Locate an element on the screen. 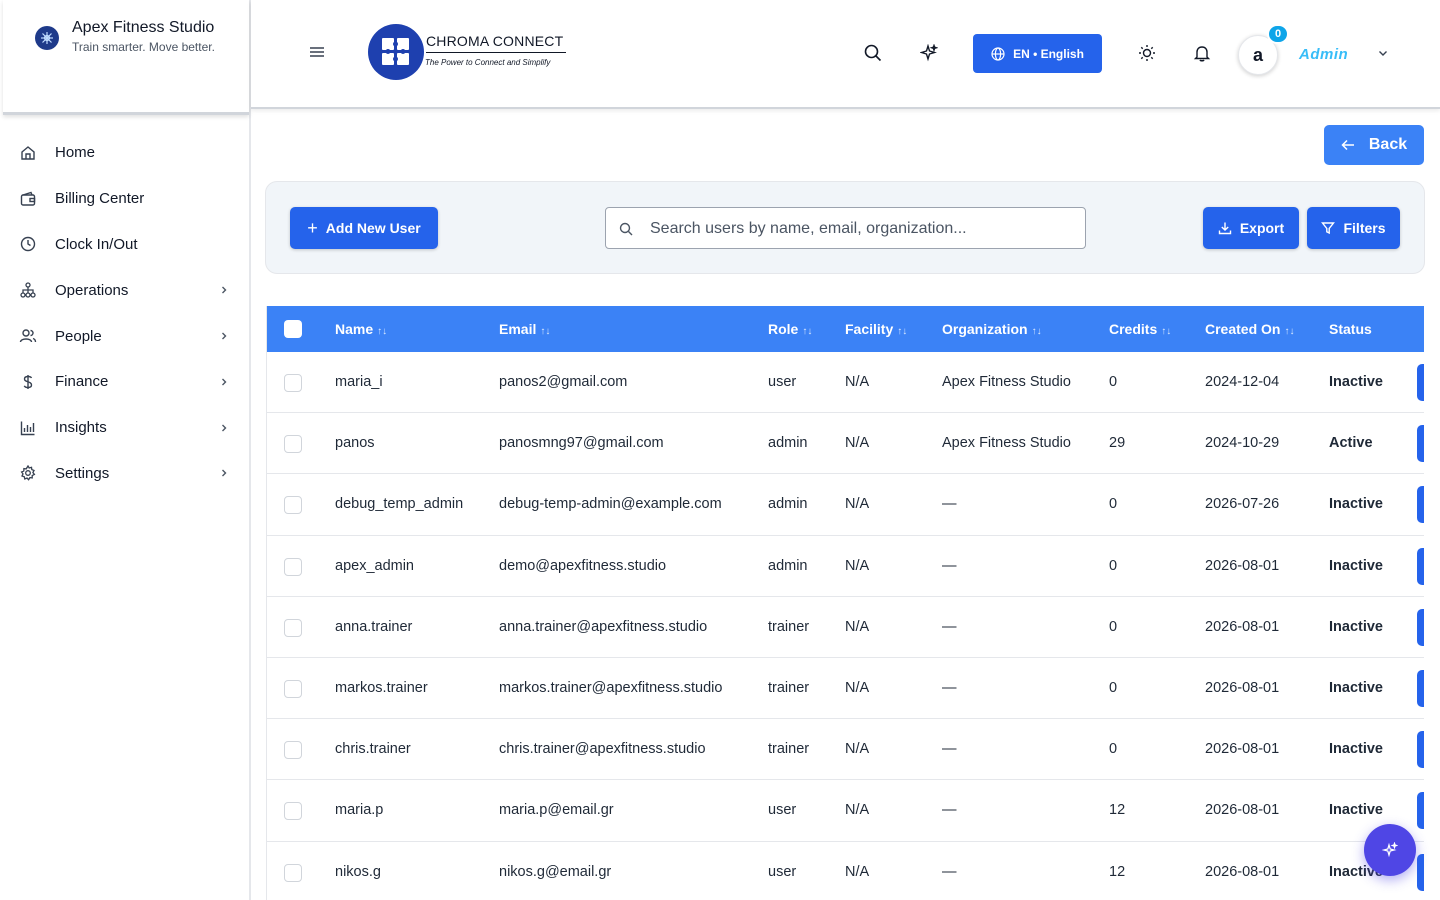  user-name: Admin is located at coordinates (1323, 54).